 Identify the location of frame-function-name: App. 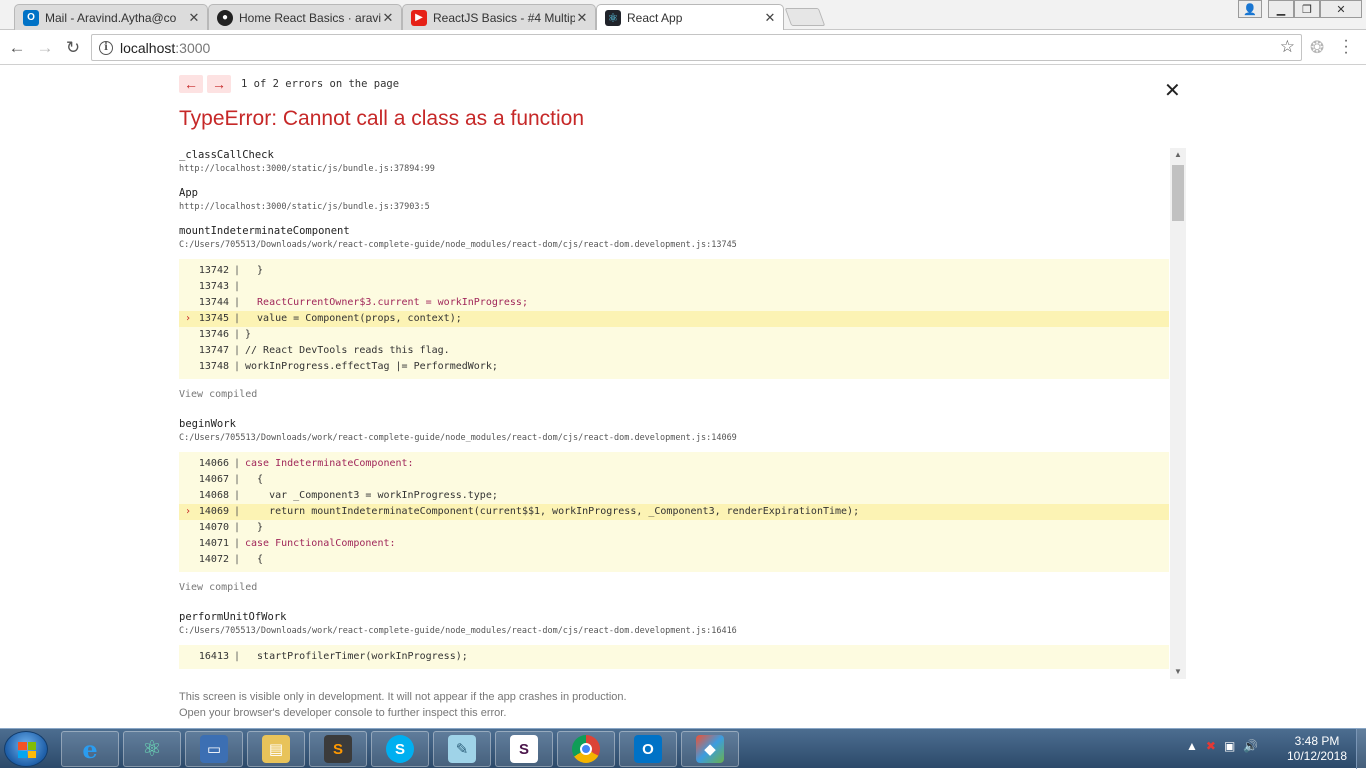
(188, 193).